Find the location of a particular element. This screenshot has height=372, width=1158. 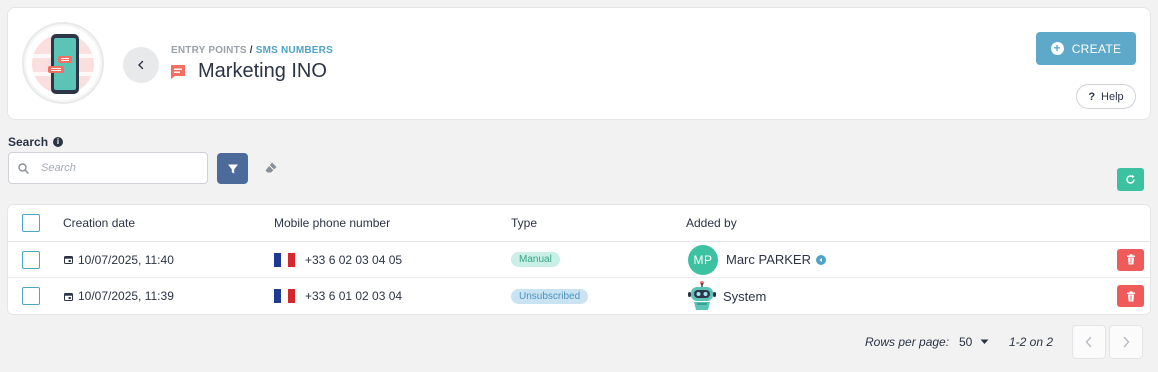

breadcrumb: ENTRY POINTS / SMS NUMBERS is located at coordinates (252, 50).